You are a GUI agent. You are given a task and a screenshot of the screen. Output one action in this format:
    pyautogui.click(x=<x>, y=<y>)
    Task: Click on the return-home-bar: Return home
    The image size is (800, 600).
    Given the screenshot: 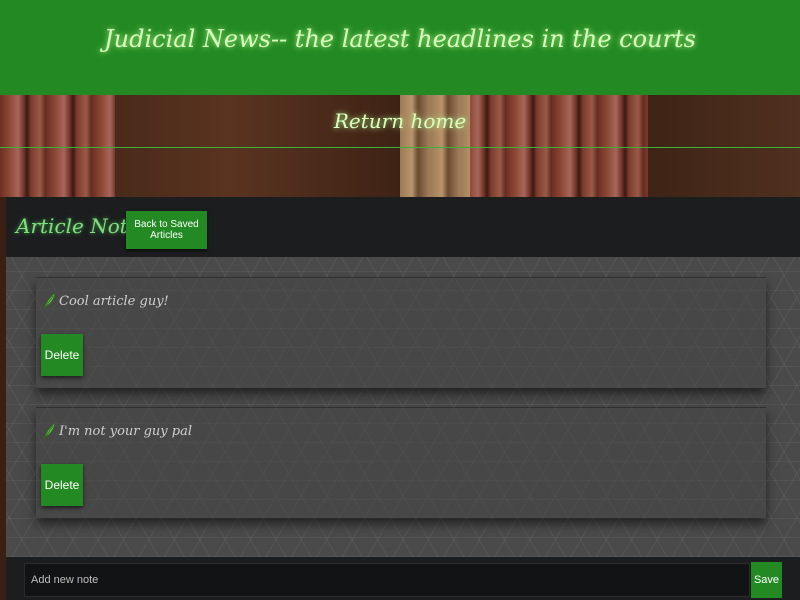 What is the action you would take?
    pyautogui.click(x=400, y=121)
    